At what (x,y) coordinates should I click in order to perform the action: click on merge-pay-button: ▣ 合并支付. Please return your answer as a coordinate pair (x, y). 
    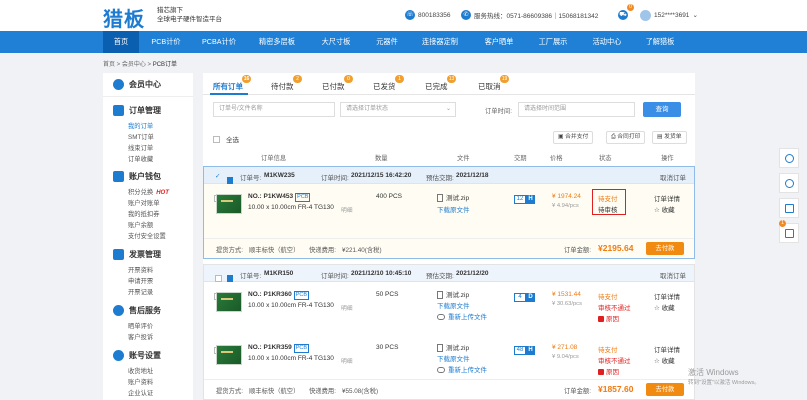
    Looking at the image, I should click on (573, 137).